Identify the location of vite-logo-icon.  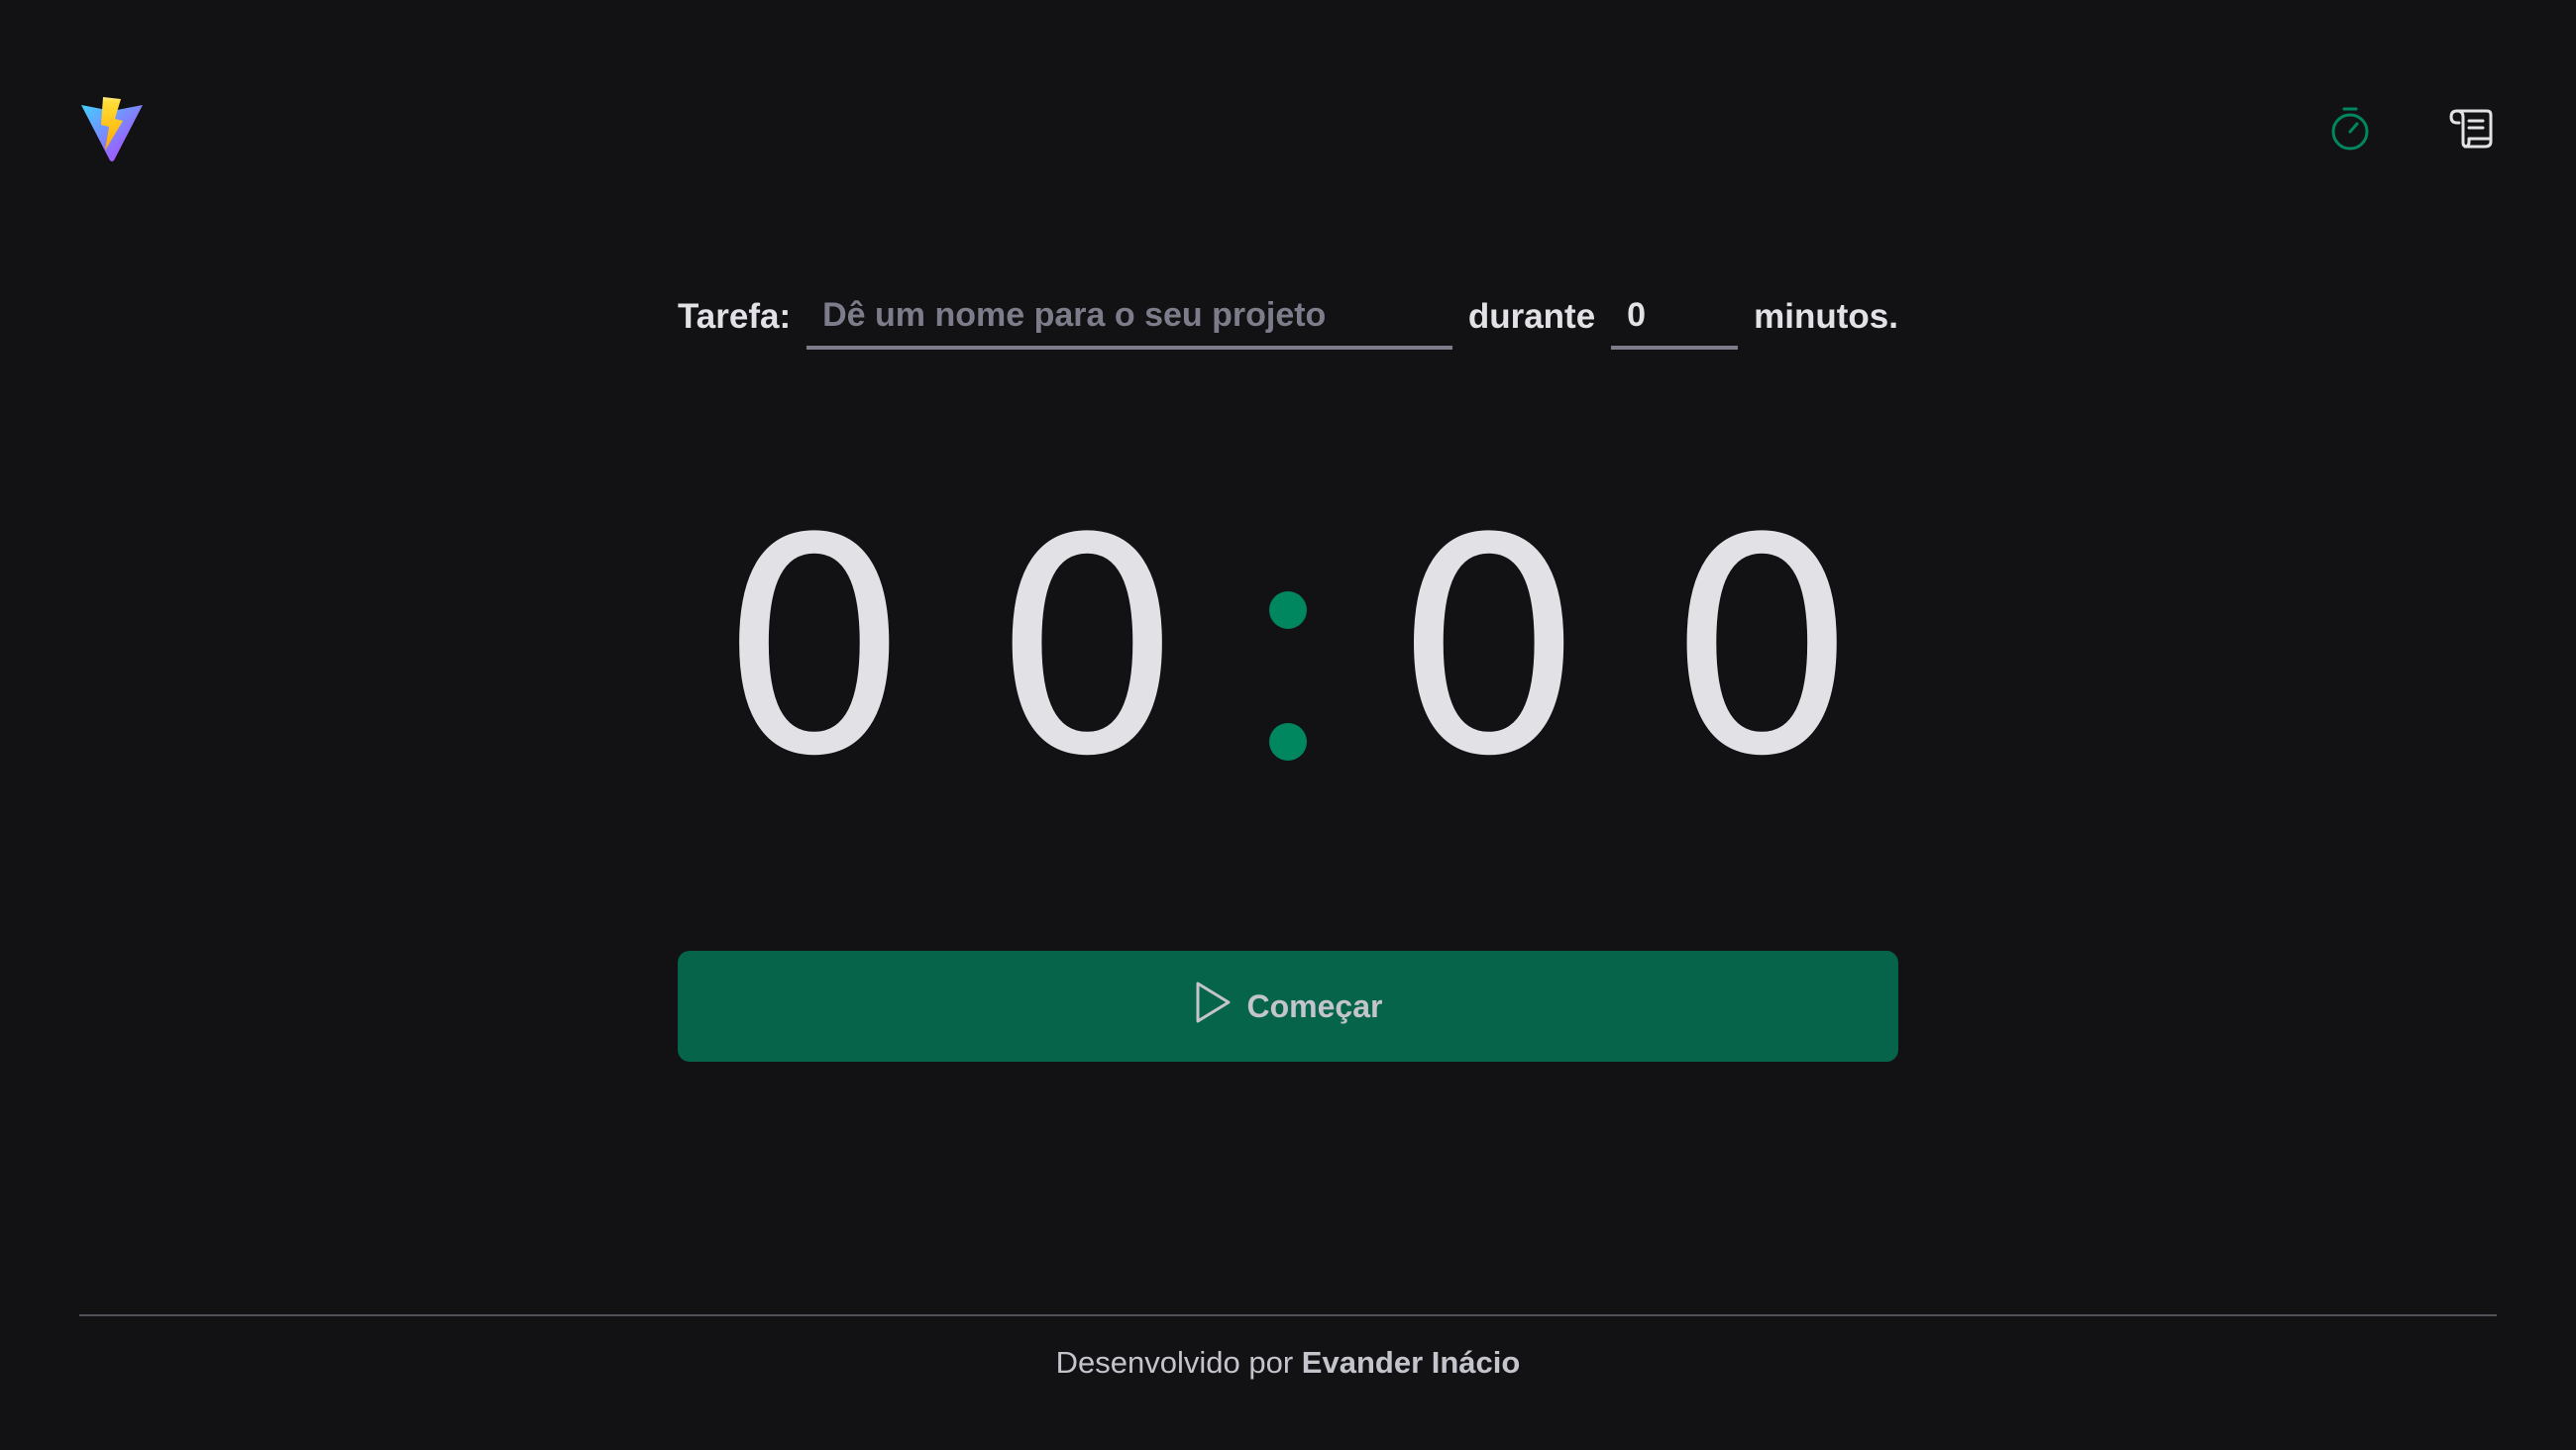
(112, 128).